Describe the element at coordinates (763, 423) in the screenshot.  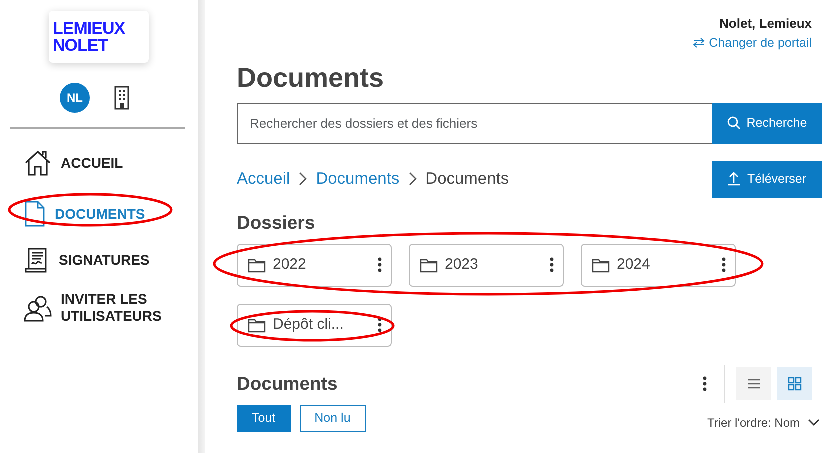
I see `sort-dropdown: Trier l'ordre: Nom` at that location.